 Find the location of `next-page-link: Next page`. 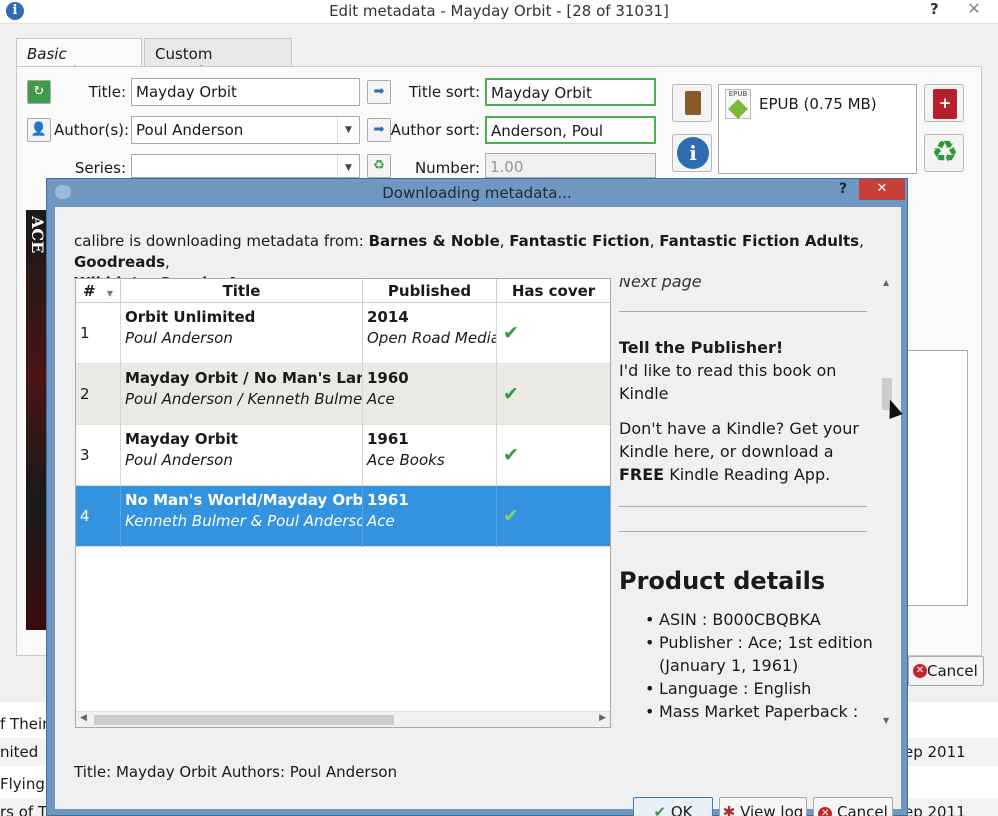

next-page-link: Next page is located at coordinates (660, 285).